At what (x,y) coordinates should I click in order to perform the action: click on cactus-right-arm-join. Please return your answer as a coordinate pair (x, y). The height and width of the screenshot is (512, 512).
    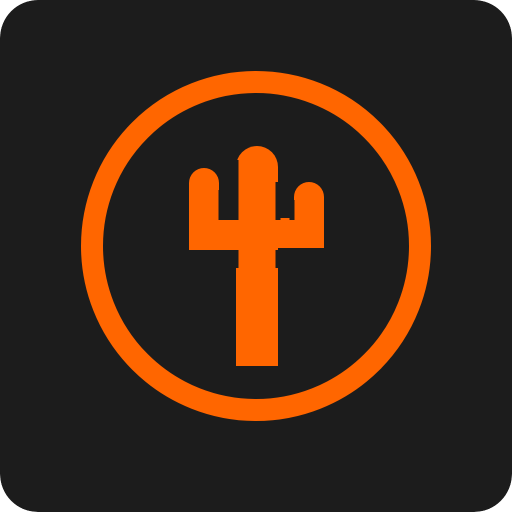
    Looking at the image, I should click on (294, 233).